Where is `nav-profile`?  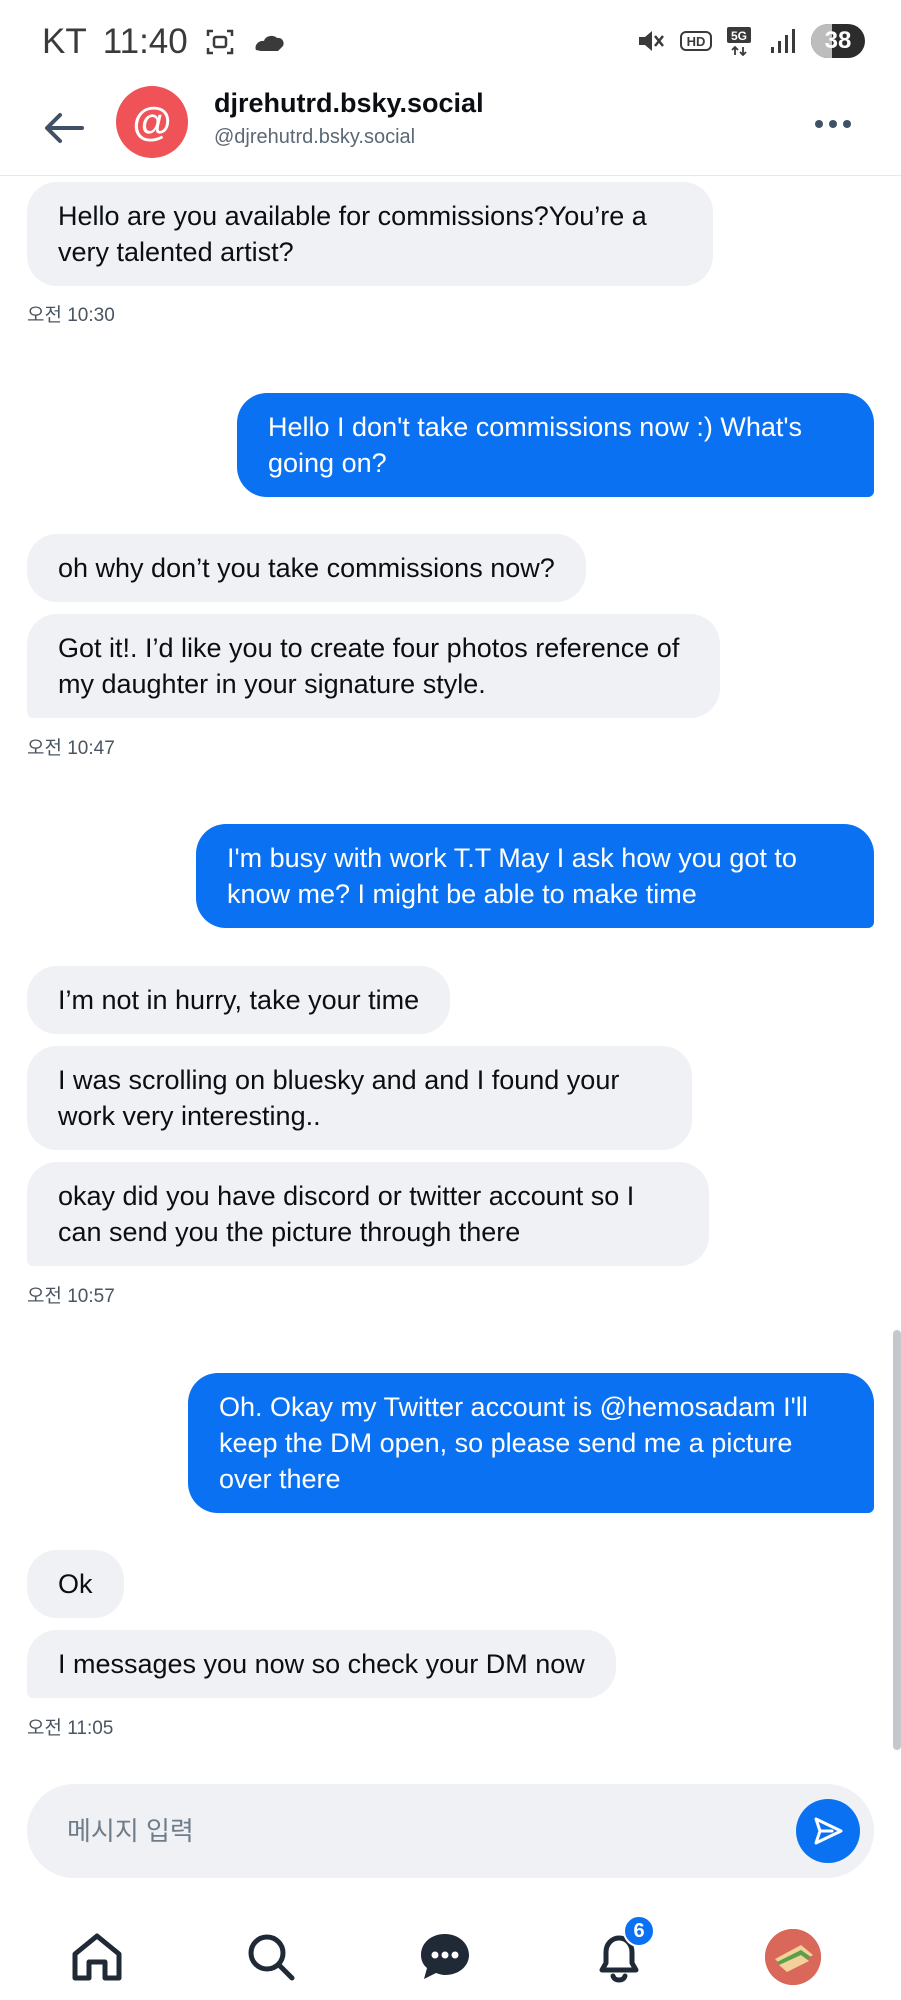
nav-profile is located at coordinates (793, 1957).